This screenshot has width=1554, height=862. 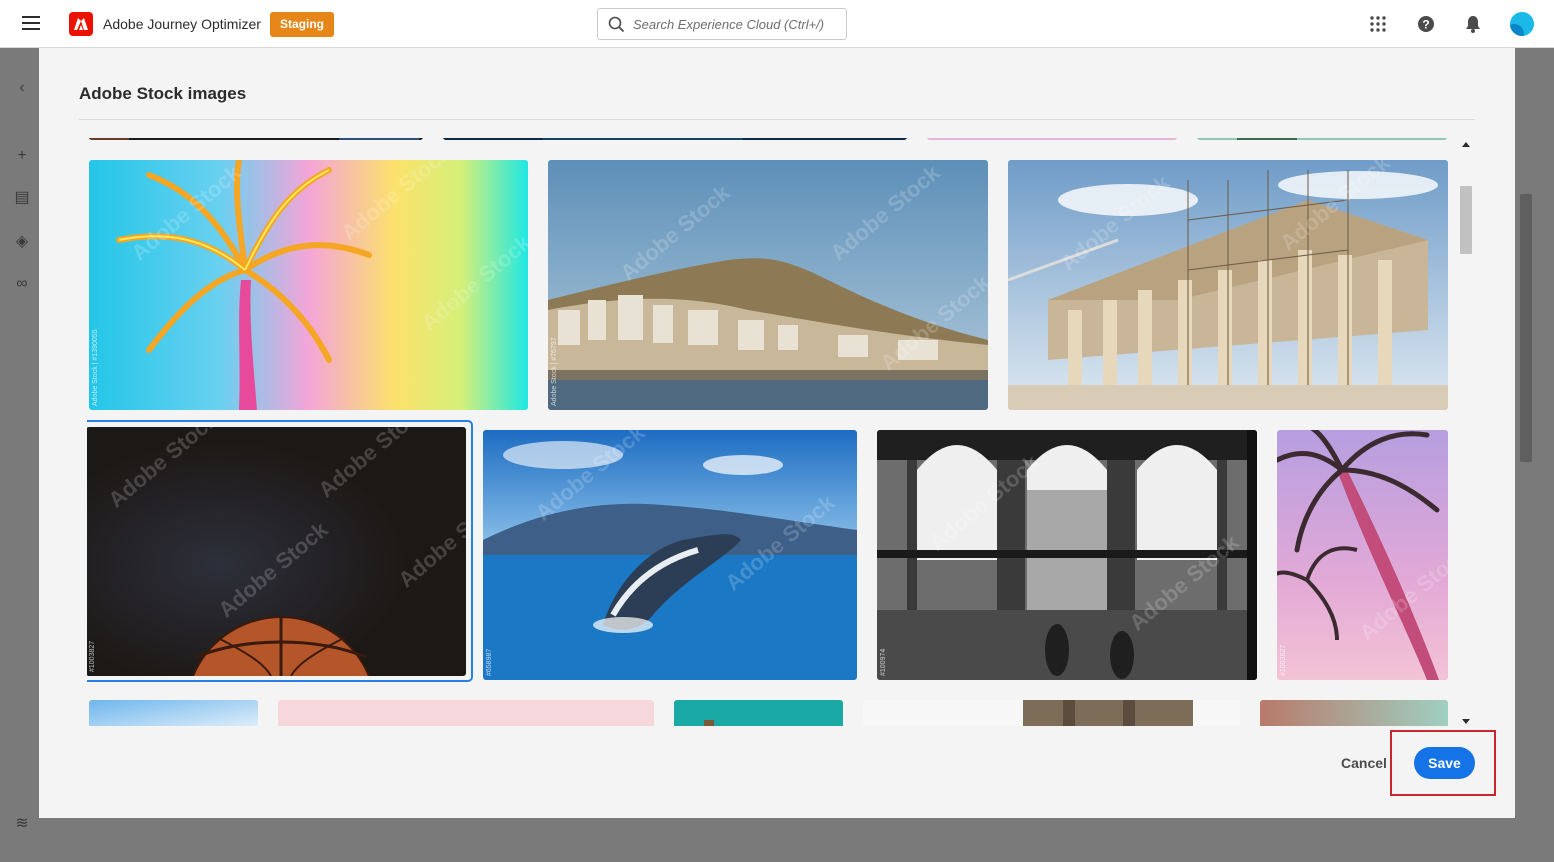 I want to click on menu-icon, so click(x=31, y=23).